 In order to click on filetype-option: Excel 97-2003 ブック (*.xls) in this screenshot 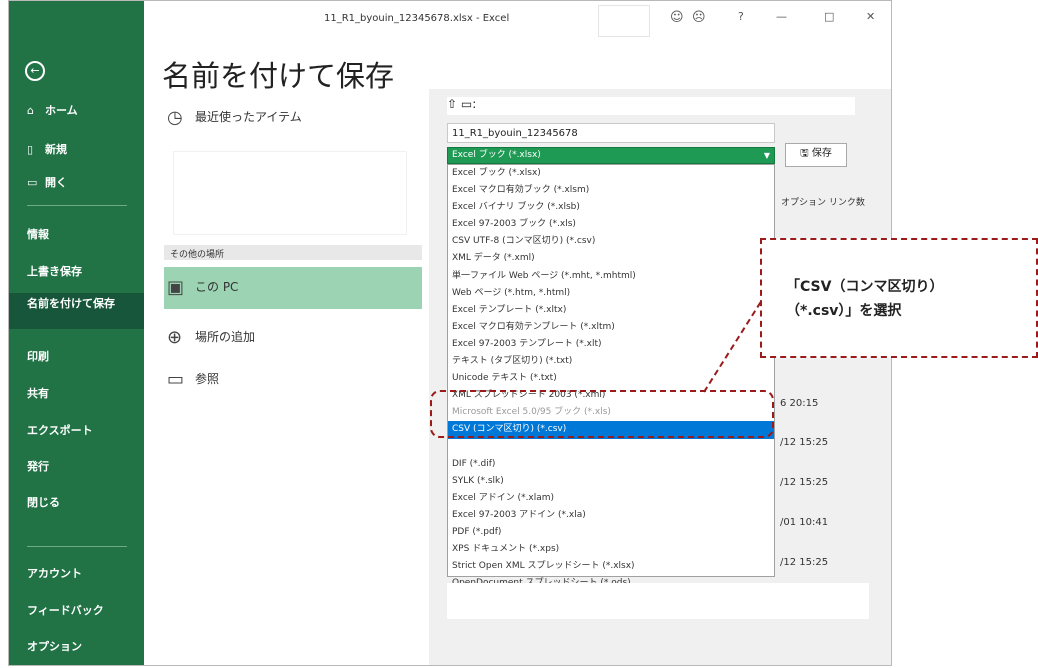, I will do `click(611, 224)`.